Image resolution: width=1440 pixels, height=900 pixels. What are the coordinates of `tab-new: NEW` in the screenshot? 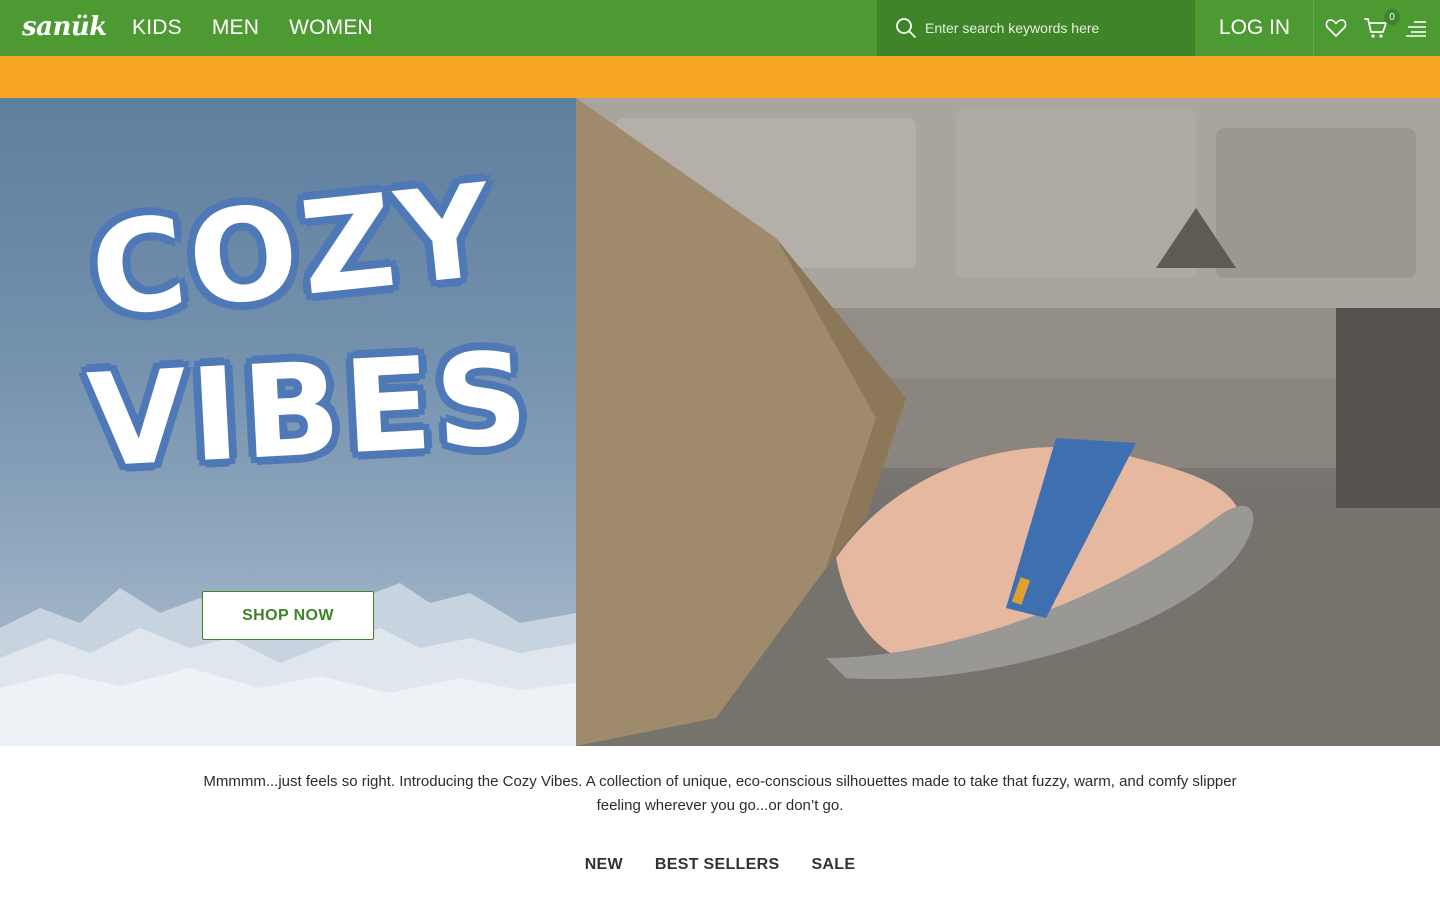 It's located at (604, 865).